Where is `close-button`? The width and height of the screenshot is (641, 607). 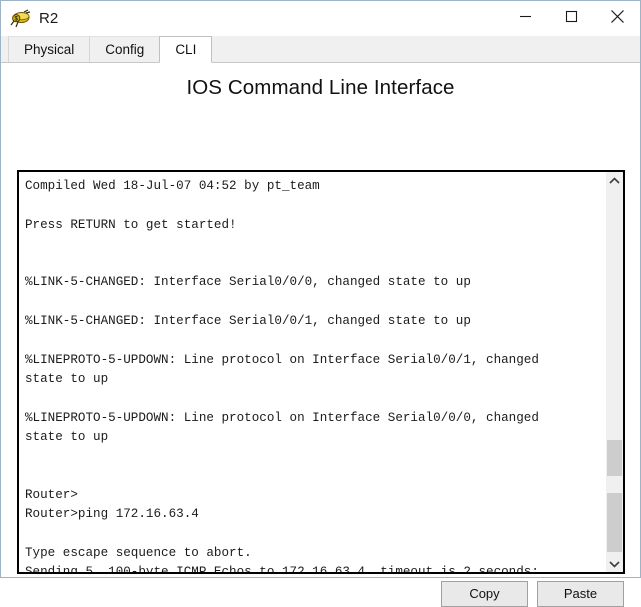
close-button is located at coordinates (617, 18).